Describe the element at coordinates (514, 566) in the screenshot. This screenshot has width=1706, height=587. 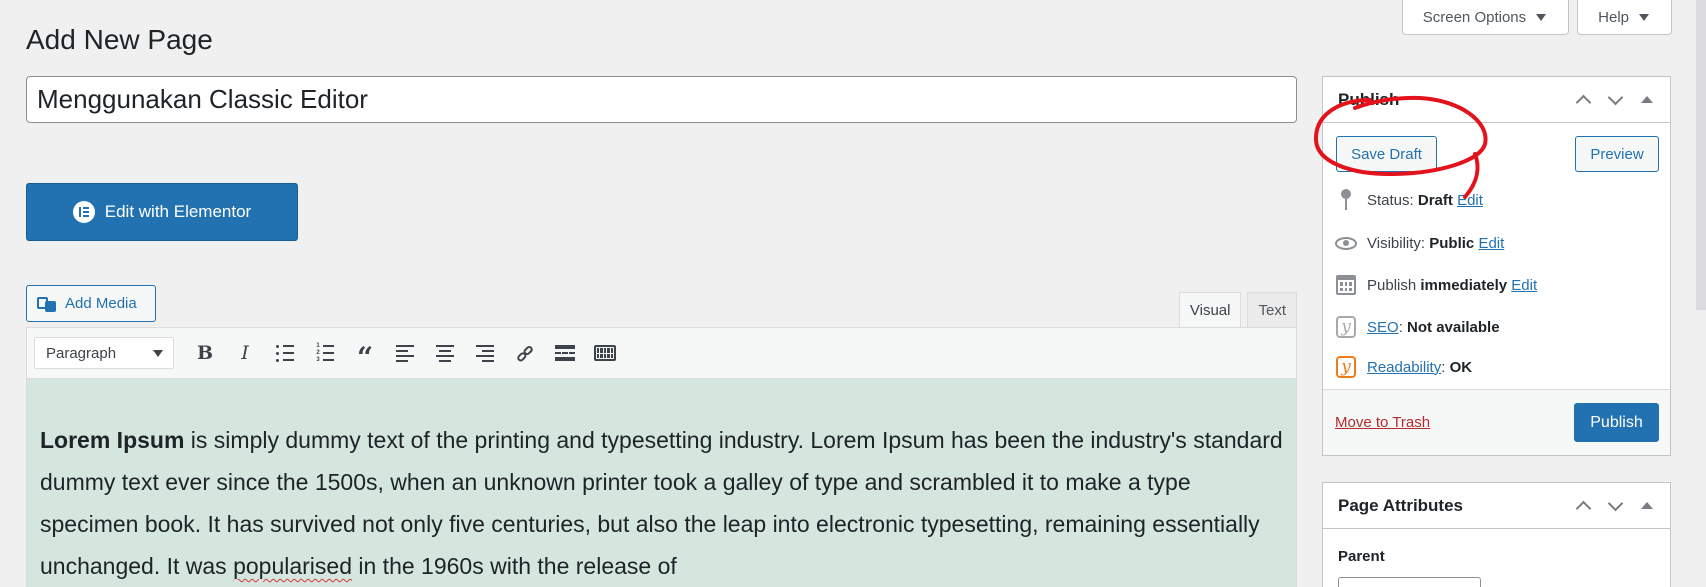
I see `body-text-end: in the 1960s with the release of` at that location.